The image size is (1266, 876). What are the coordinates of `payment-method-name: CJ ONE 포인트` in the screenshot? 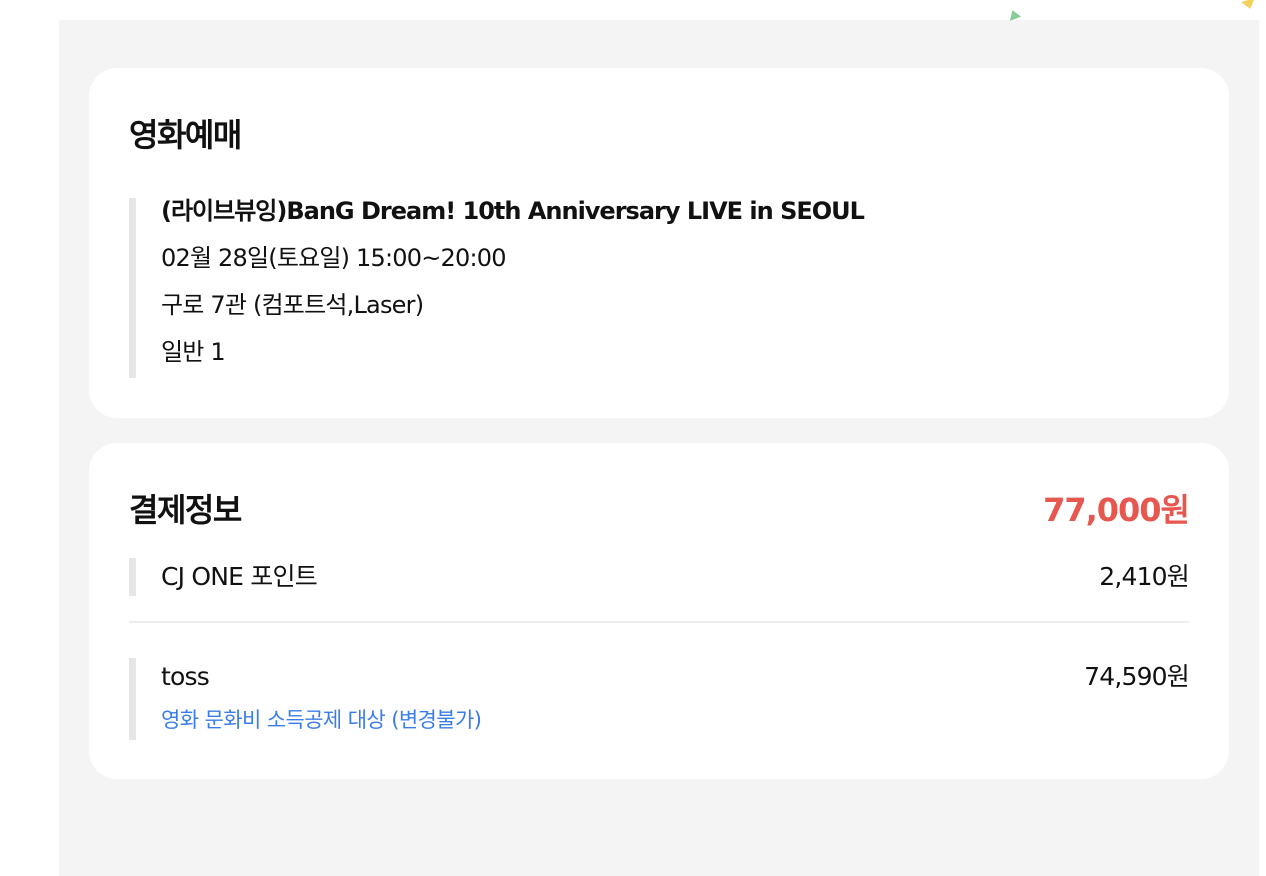 It's located at (239, 576).